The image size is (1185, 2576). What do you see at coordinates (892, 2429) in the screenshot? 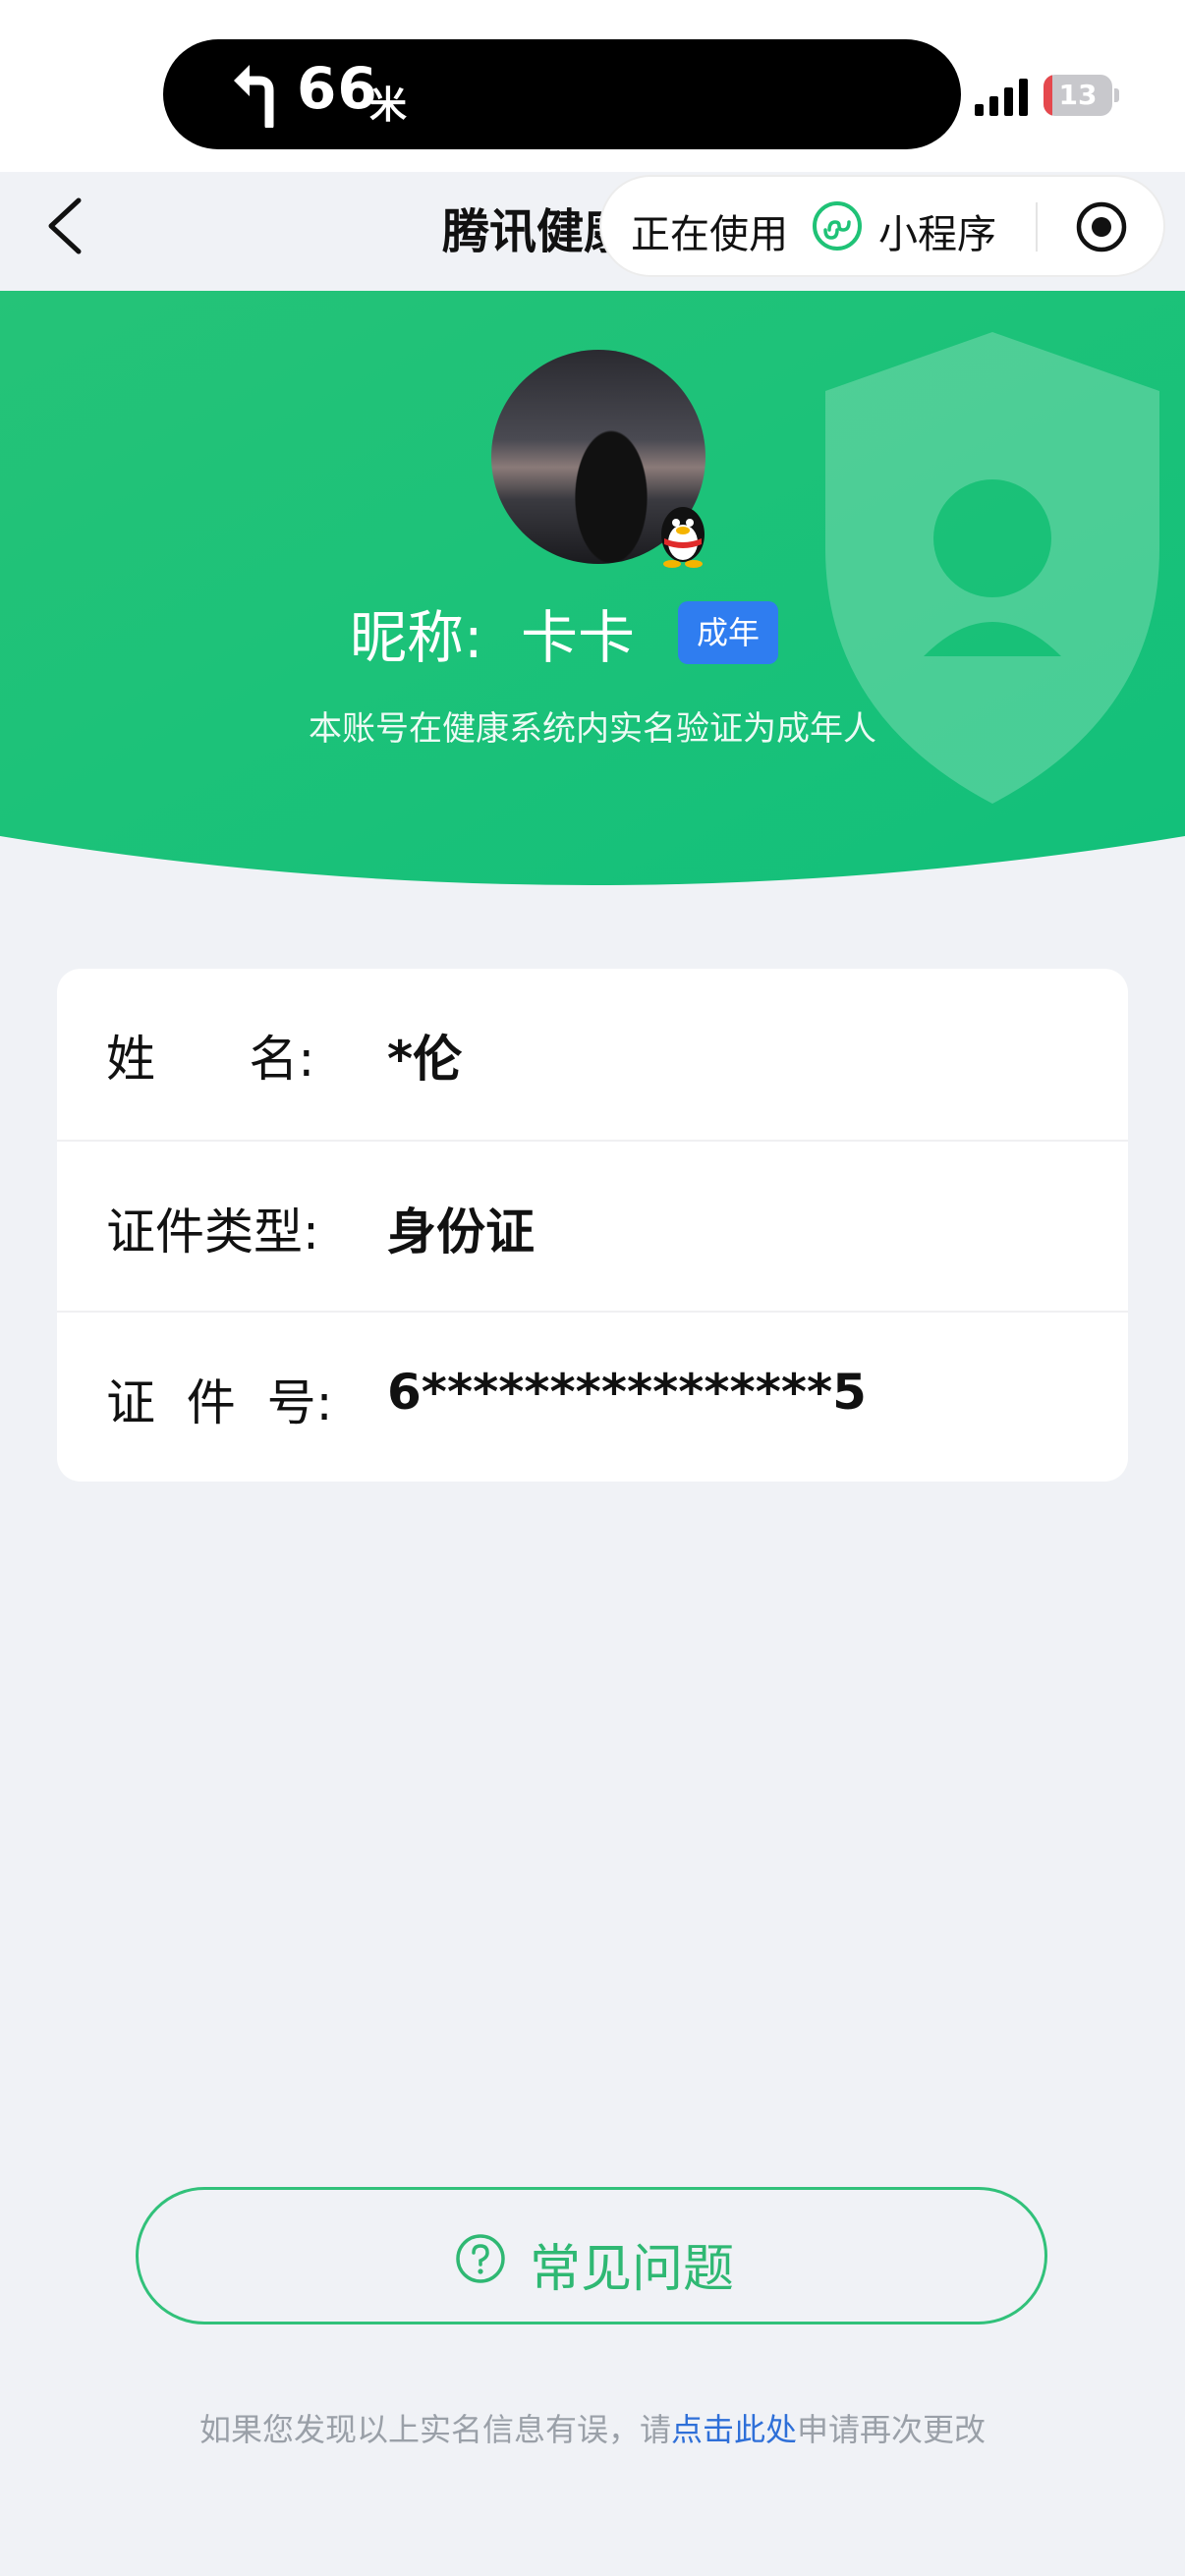
I see `footer-suffix: 申请再次更改` at bounding box center [892, 2429].